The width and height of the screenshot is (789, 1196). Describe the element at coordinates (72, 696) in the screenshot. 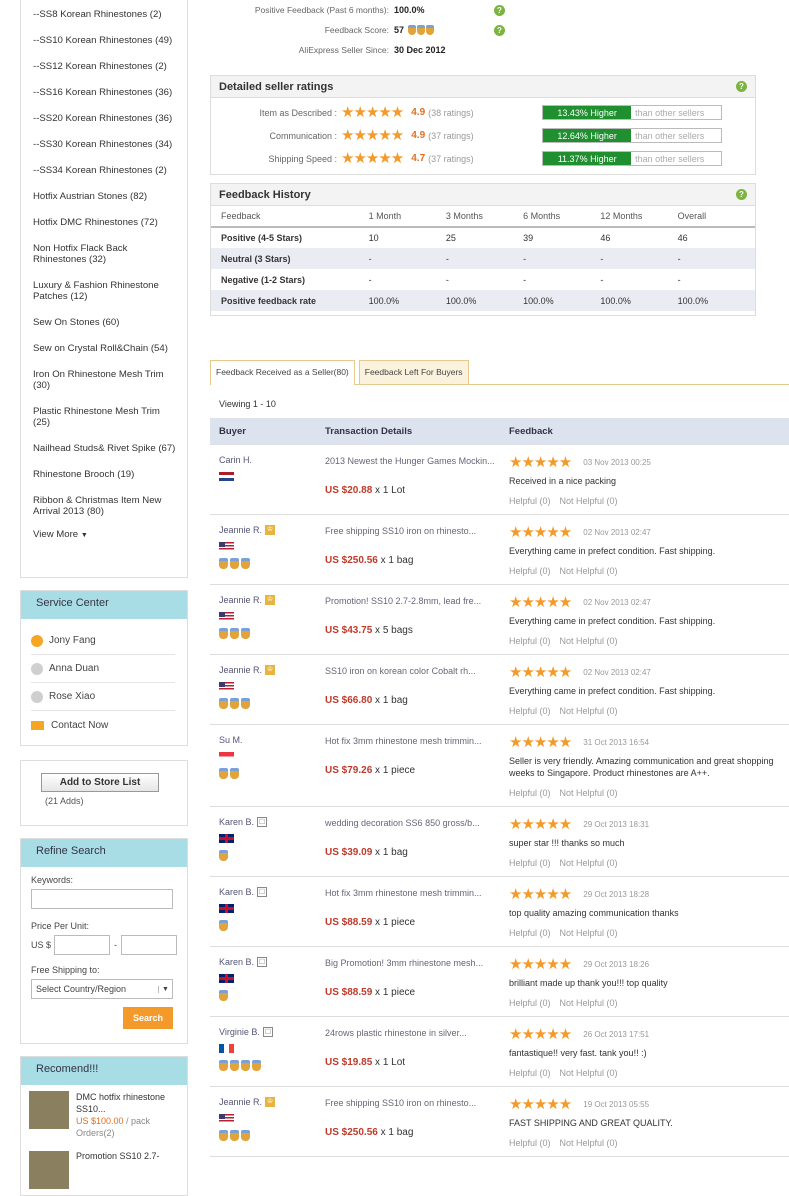

I see `rep-name: Rose Xiao` at that location.